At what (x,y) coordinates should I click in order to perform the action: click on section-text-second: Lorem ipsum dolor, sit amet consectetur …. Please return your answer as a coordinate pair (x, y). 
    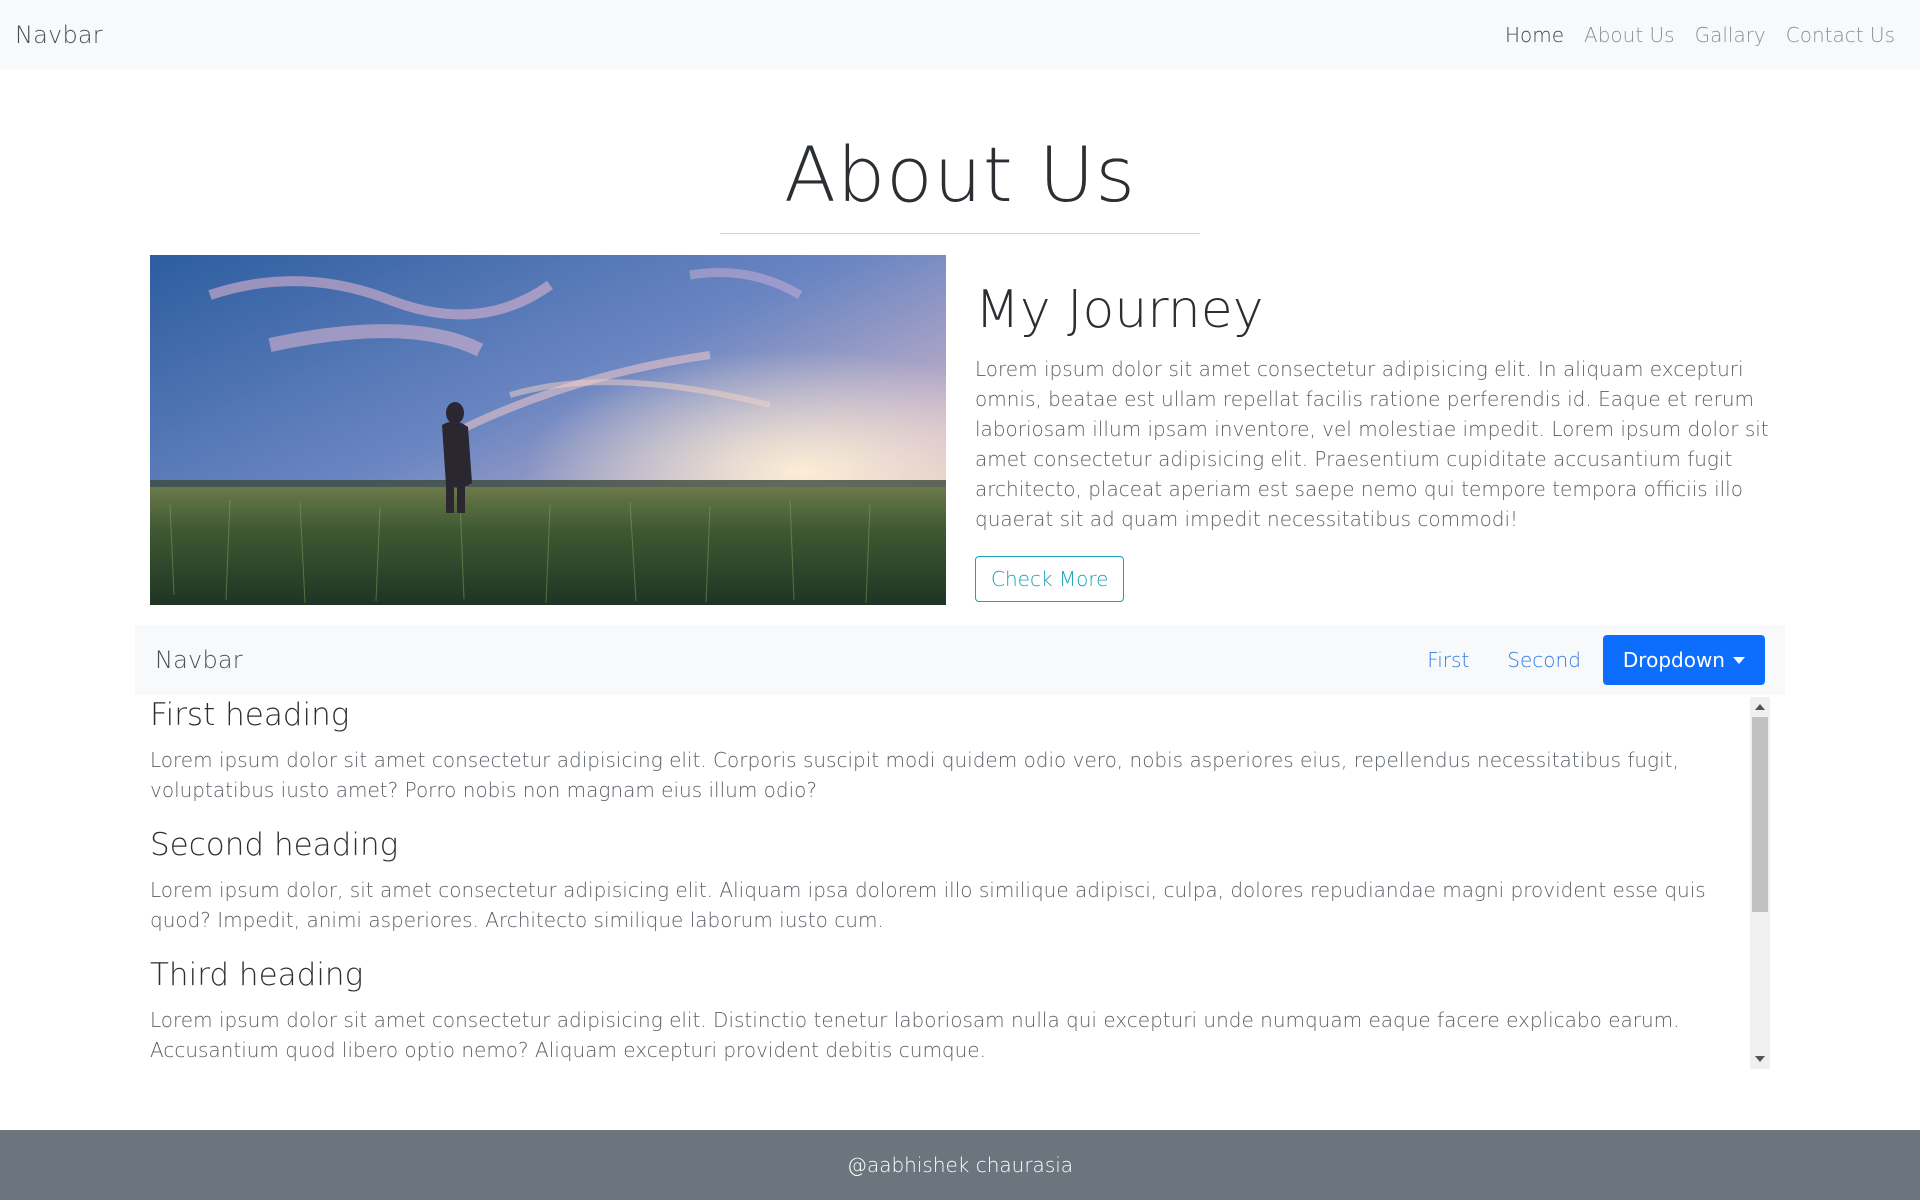
    Looking at the image, I should click on (928, 905).